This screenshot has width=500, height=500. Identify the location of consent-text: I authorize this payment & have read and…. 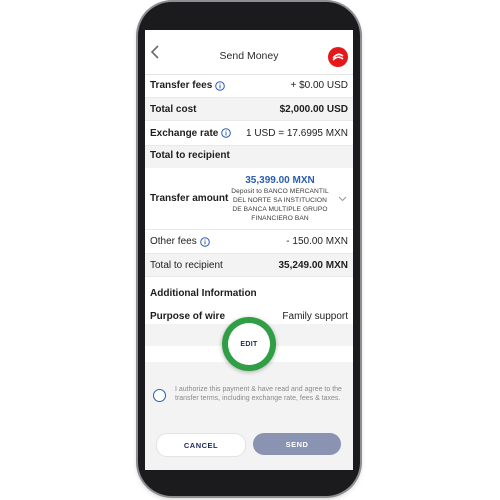
(258, 394).